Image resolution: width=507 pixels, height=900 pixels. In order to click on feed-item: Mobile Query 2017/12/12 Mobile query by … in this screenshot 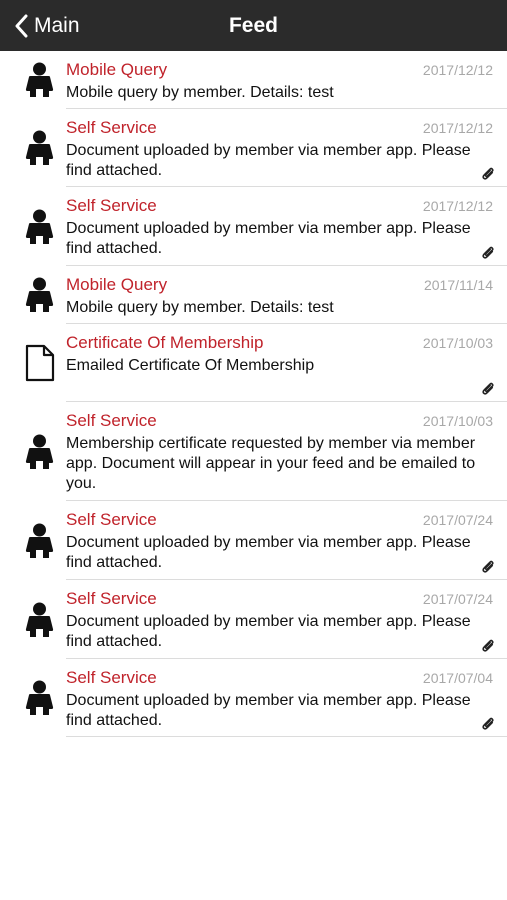, I will do `click(253, 80)`.